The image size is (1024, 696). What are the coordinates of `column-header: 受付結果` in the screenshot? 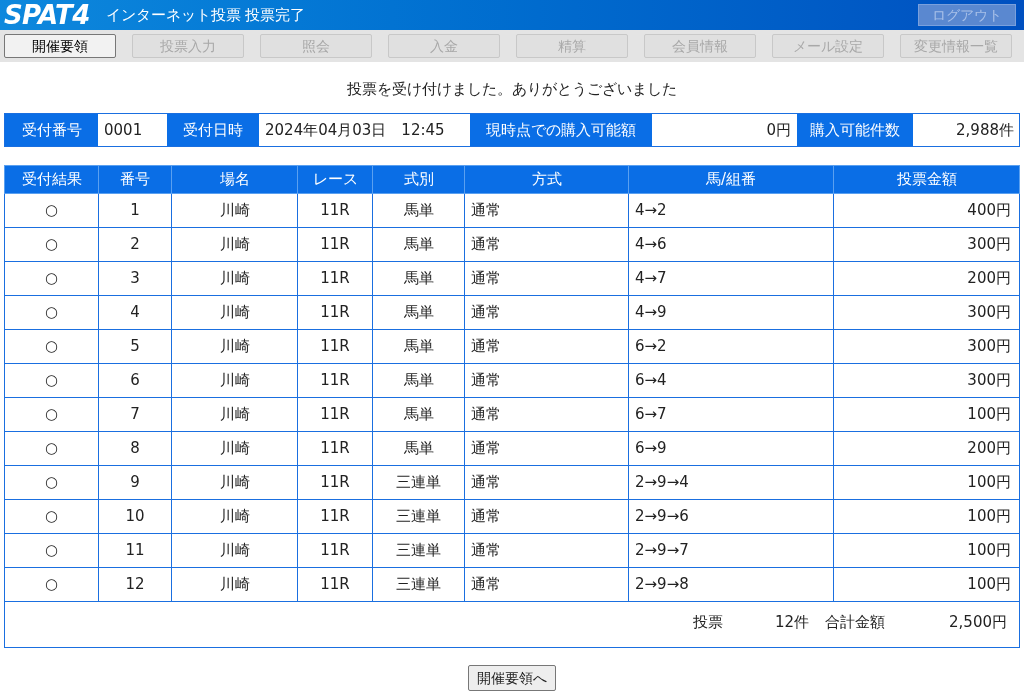 It's located at (51, 179).